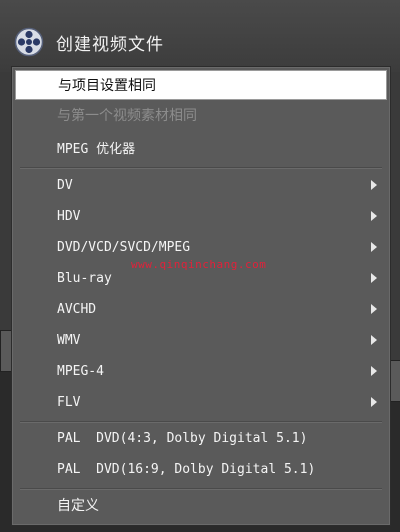 The image size is (400, 532). I want to click on menu-item-label: HDV, so click(69, 216).